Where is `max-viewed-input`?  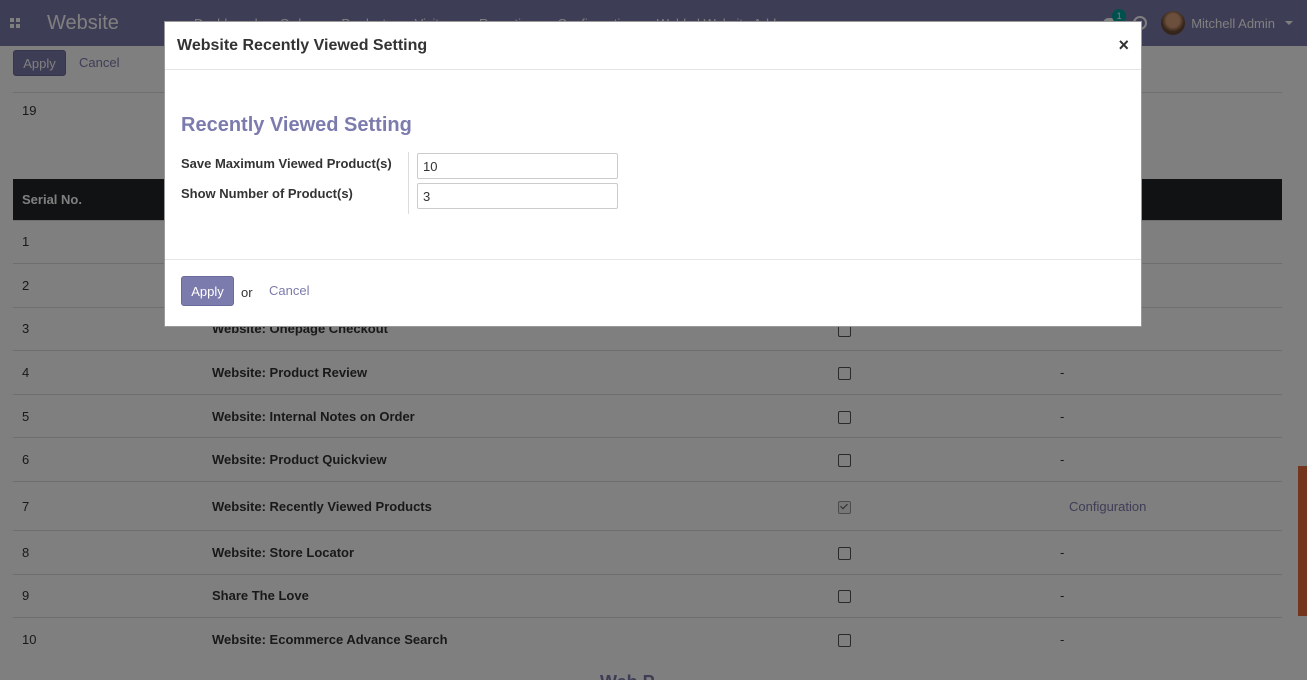 max-viewed-input is located at coordinates (517, 166).